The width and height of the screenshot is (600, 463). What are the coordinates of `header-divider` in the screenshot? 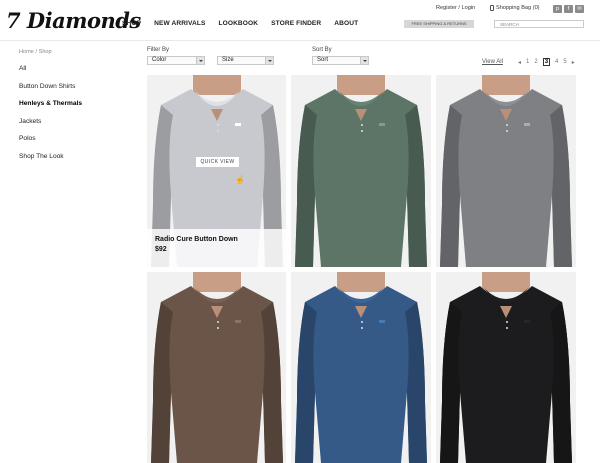 It's located at (300, 40).